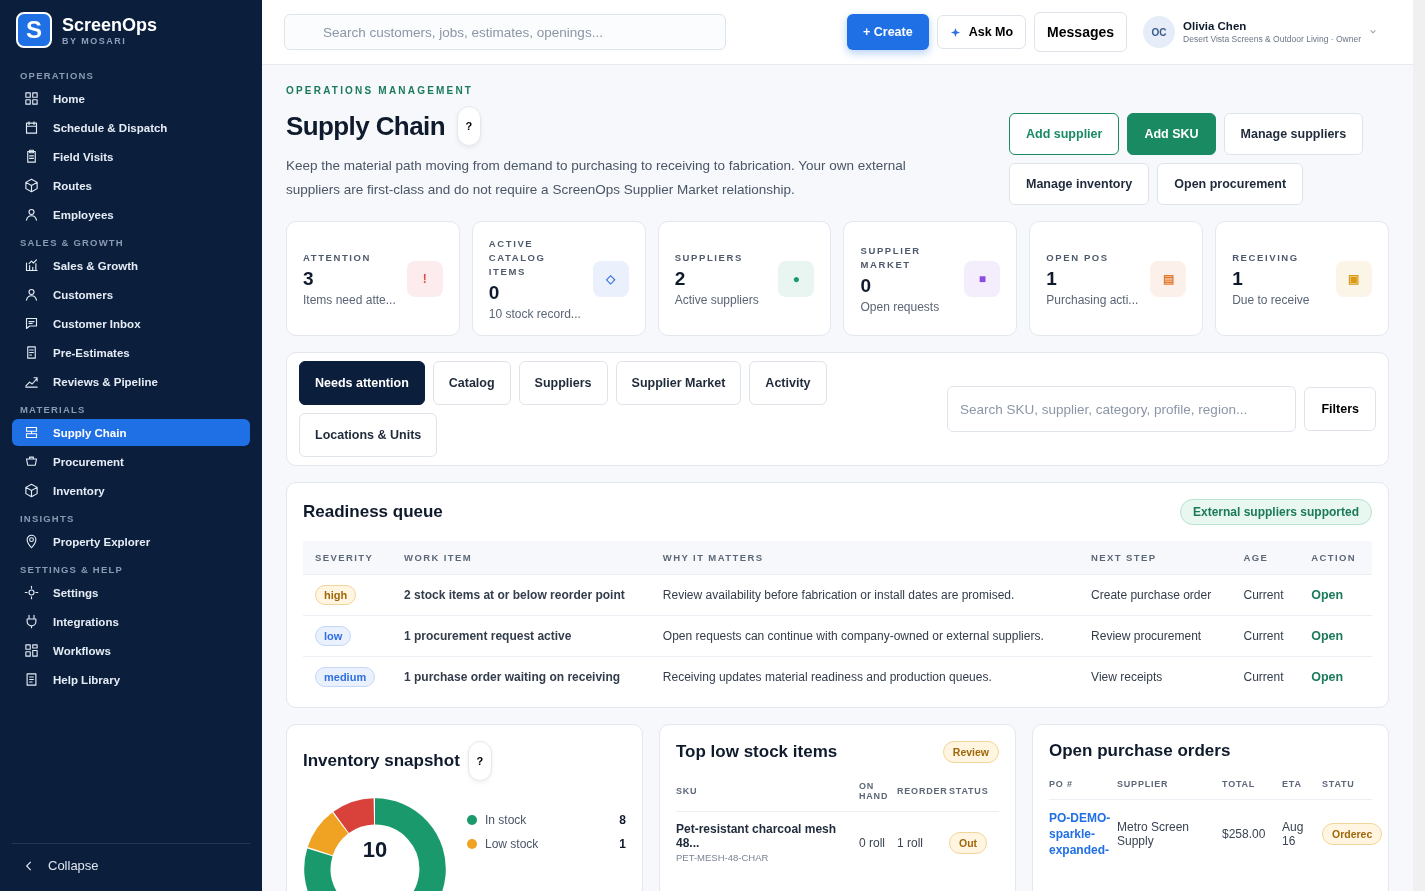  Describe the element at coordinates (309, 278) in the screenshot. I see `stat-value: 3` at that location.